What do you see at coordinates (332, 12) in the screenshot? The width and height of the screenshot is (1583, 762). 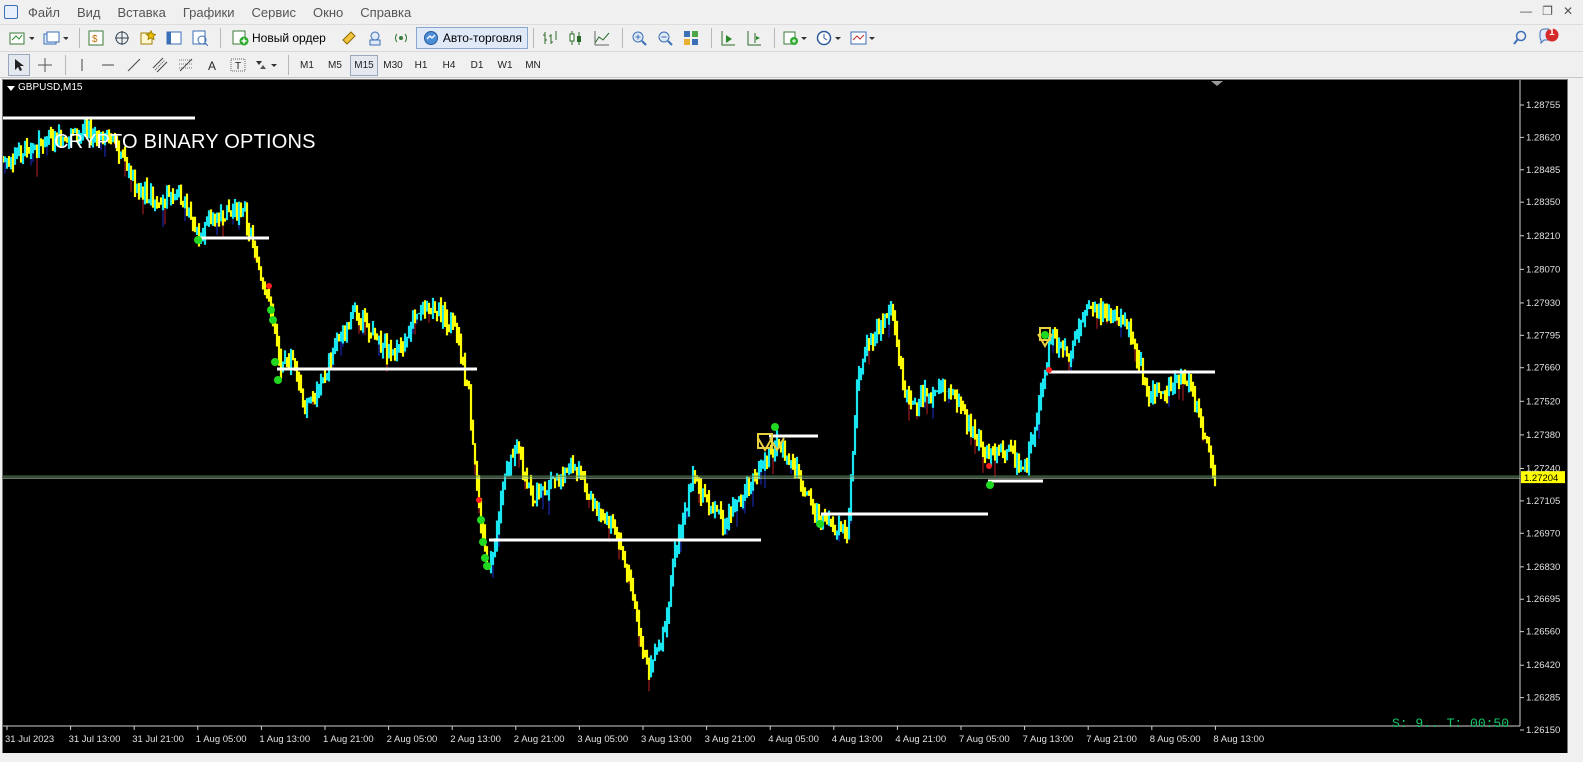 I see `menu-window: Окно` at bounding box center [332, 12].